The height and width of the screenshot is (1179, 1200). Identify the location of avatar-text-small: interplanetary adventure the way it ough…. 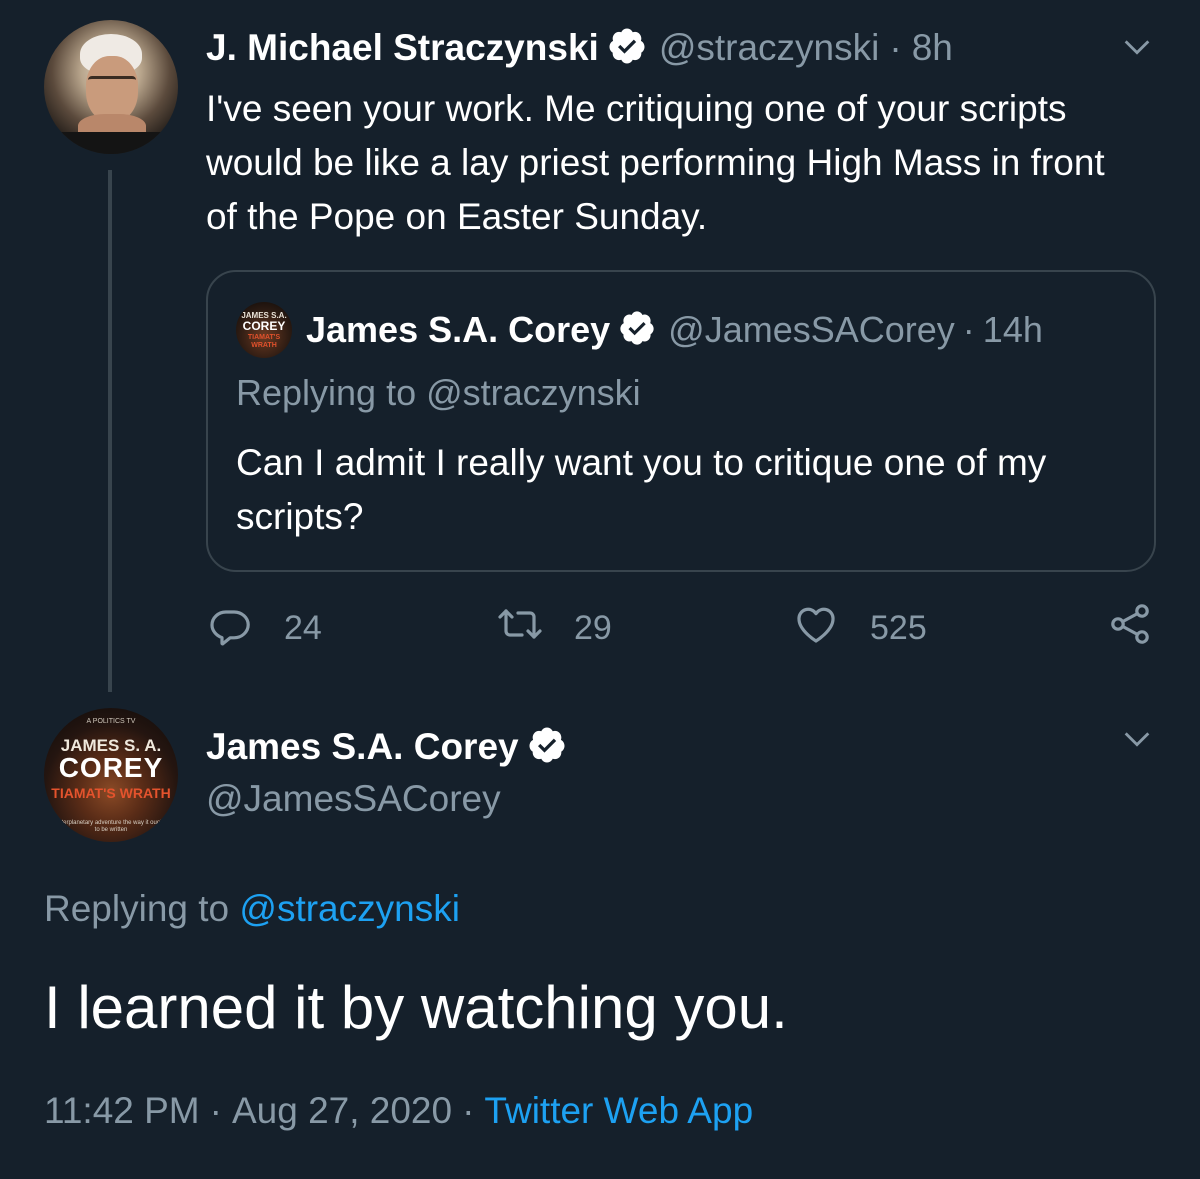
(111, 826).